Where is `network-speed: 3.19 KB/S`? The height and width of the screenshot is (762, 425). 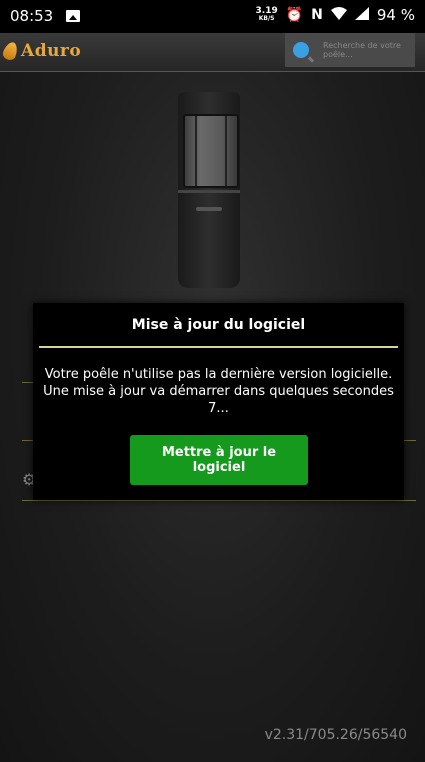
network-speed: 3.19 KB/S is located at coordinates (267, 15).